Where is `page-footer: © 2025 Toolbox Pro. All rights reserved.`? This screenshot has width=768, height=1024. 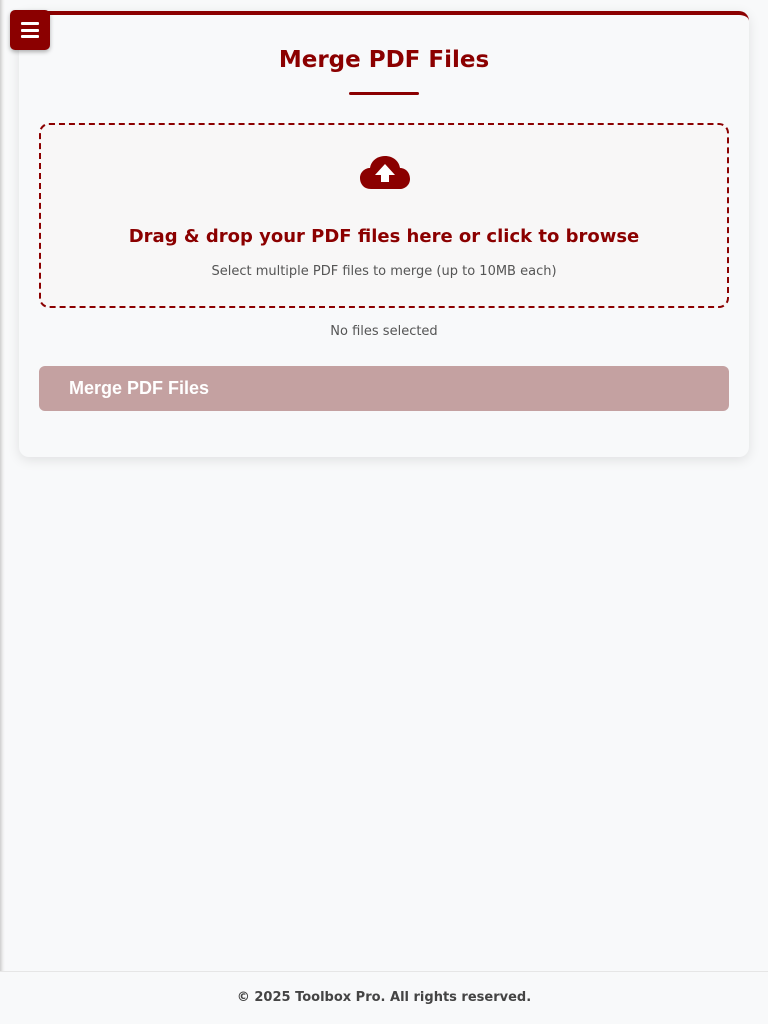 page-footer: © 2025 Toolbox Pro. All rights reserved. is located at coordinates (384, 997).